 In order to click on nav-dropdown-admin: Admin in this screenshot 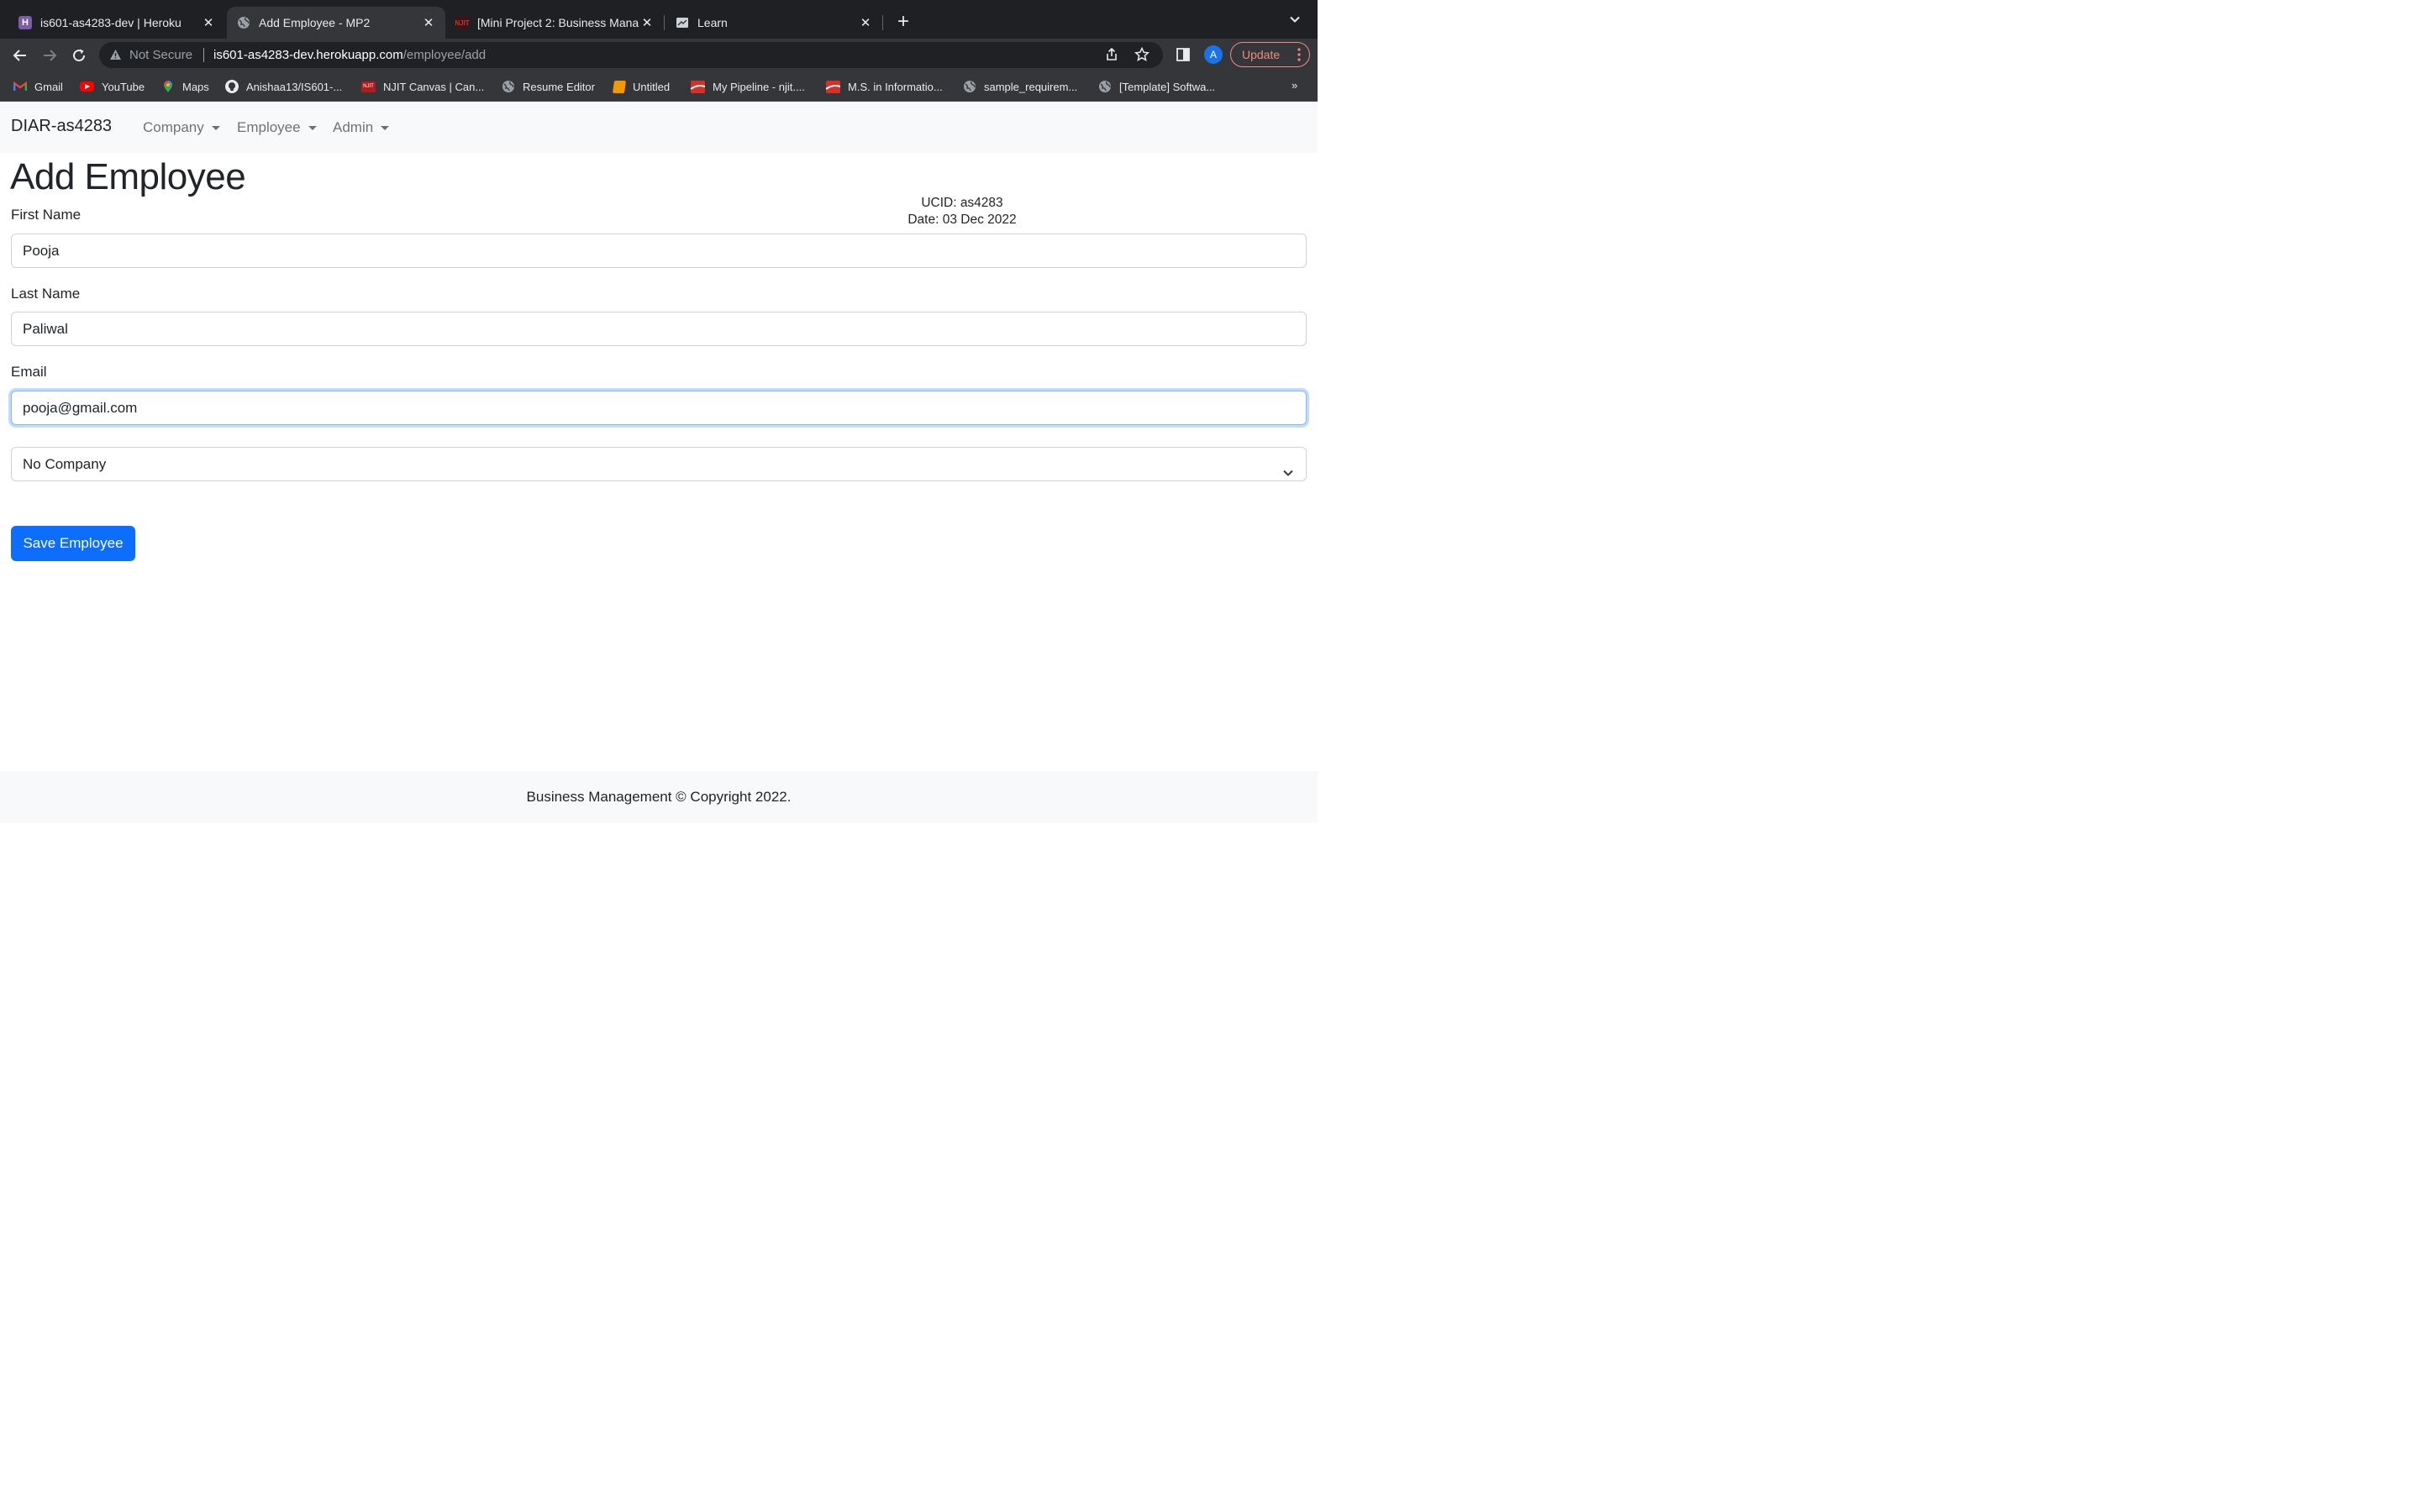, I will do `click(361, 127)`.